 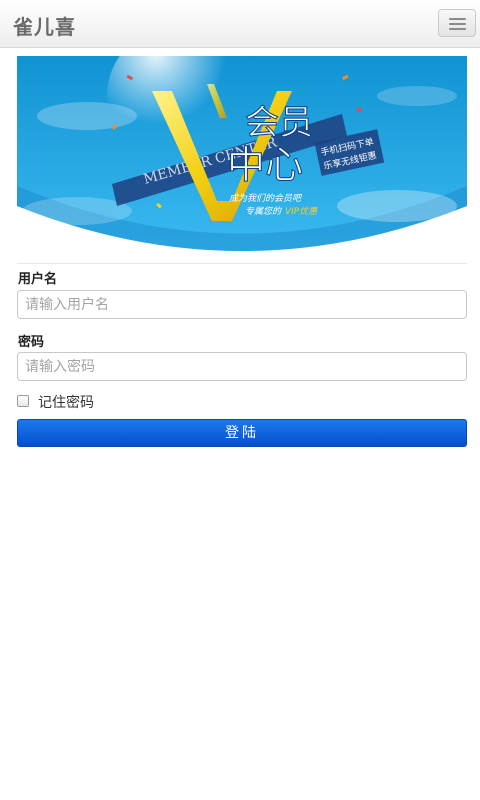 What do you see at coordinates (265, 165) in the screenshot?
I see `banner-title-line2: 中心` at bounding box center [265, 165].